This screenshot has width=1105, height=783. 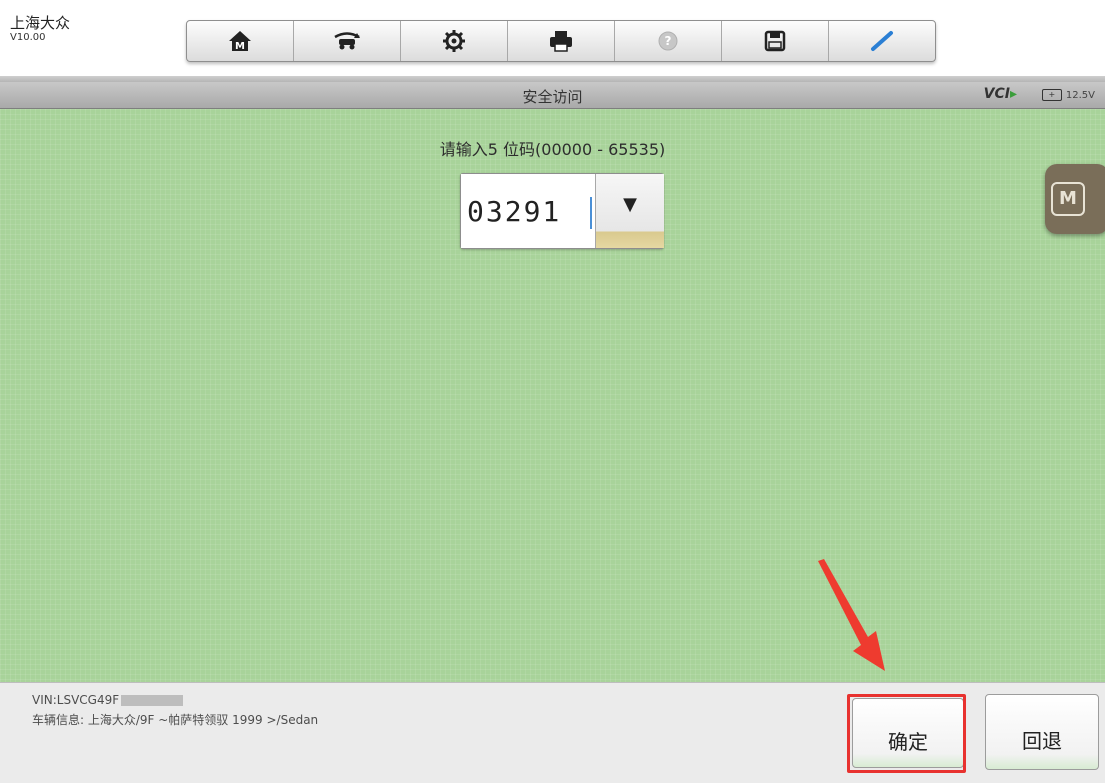 I want to click on code-prompt: 请输入5 位码(00000 - 65535), so click(x=552, y=149).